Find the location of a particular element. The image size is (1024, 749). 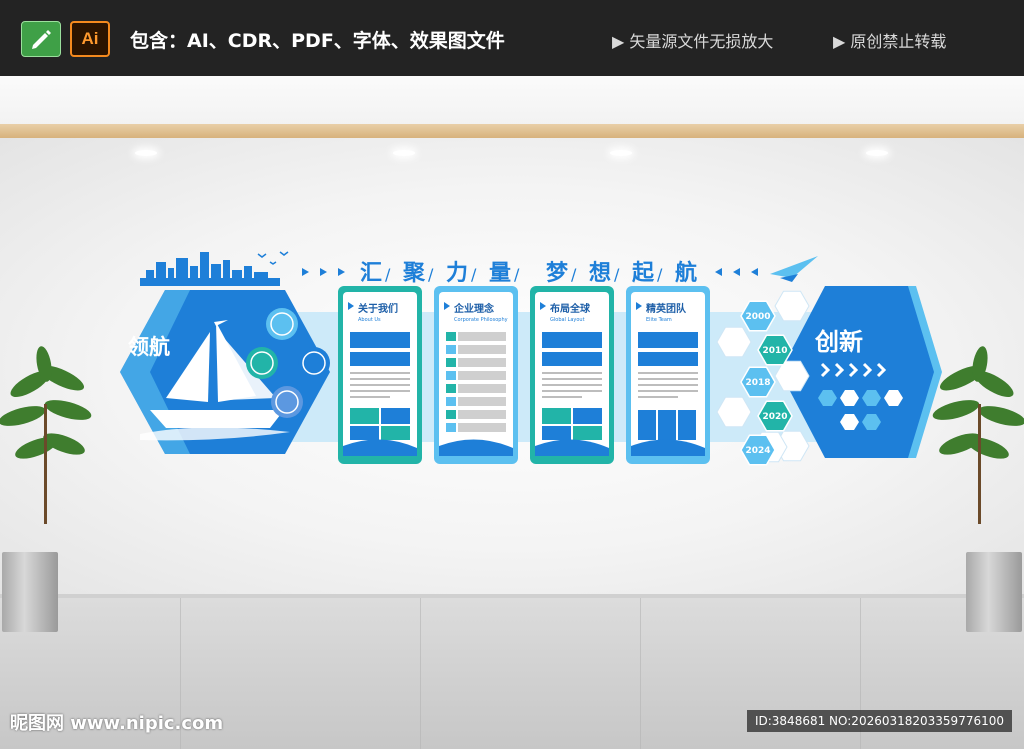

vector-note: ▶ 矢量源文件无损放大 is located at coordinates (693, 41).